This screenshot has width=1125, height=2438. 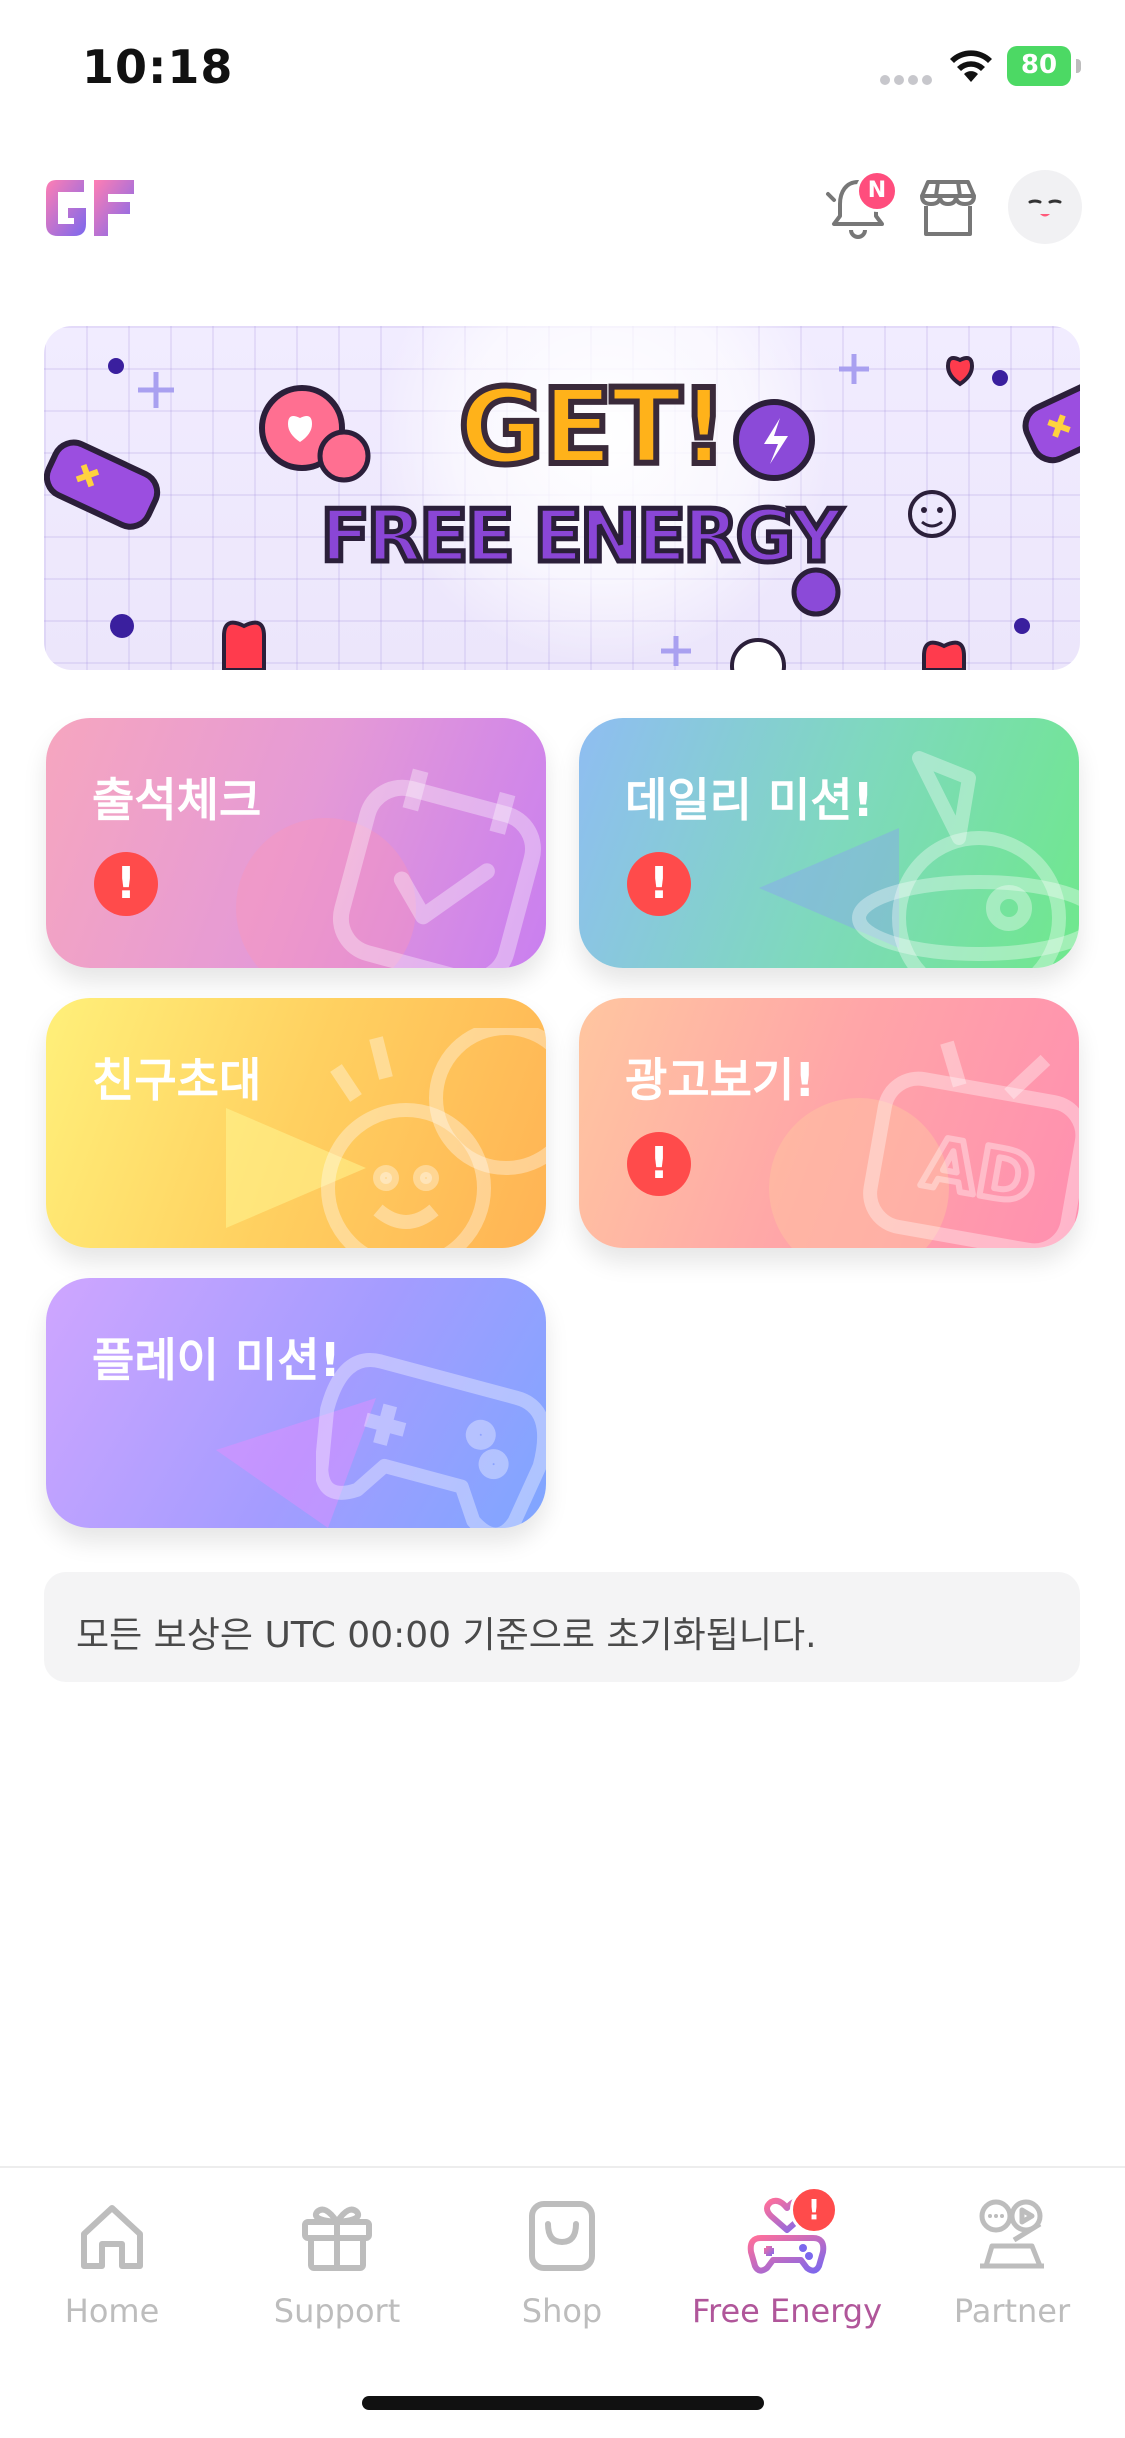 What do you see at coordinates (979, 1171) in the screenshot?
I see `svg-text: AD` at bounding box center [979, 1171].